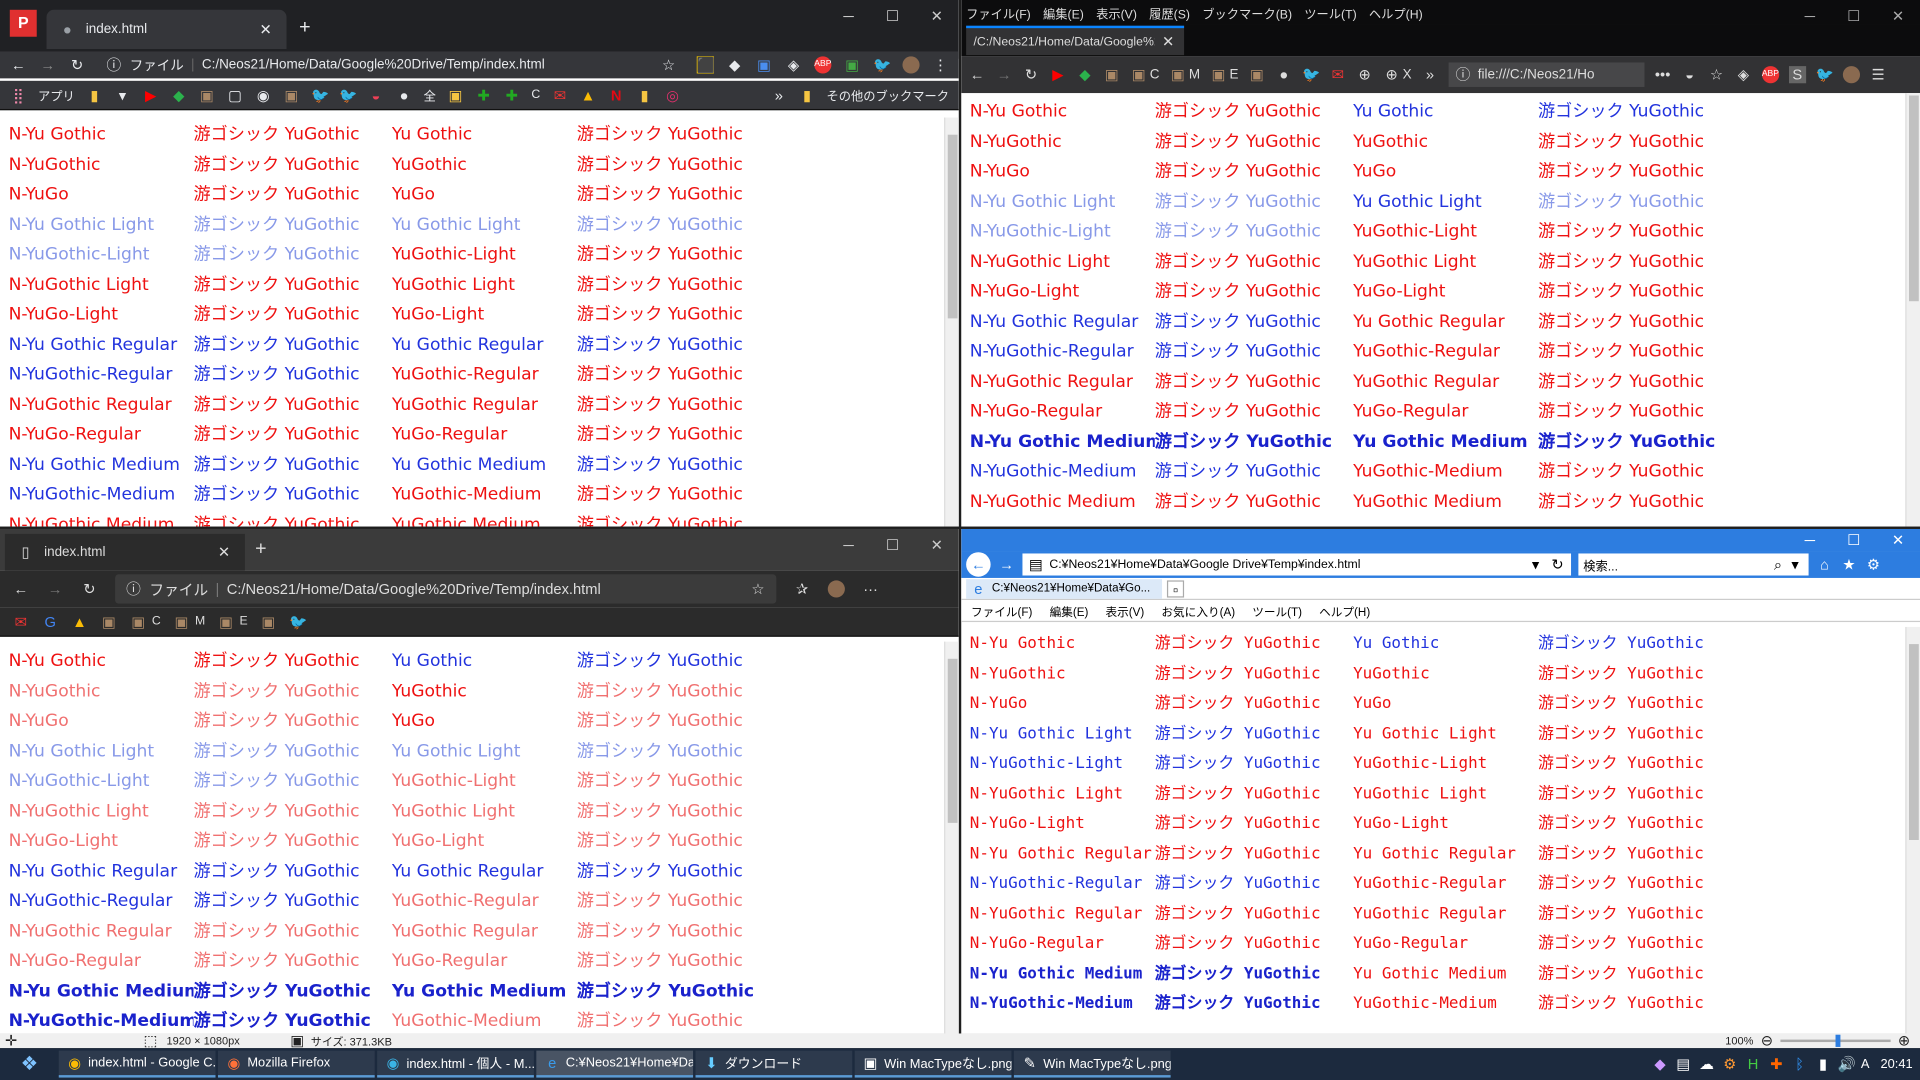  Describe the element at coordinates (1155, 74) in the screenshot. I see `bookmark-label: C` at that location.